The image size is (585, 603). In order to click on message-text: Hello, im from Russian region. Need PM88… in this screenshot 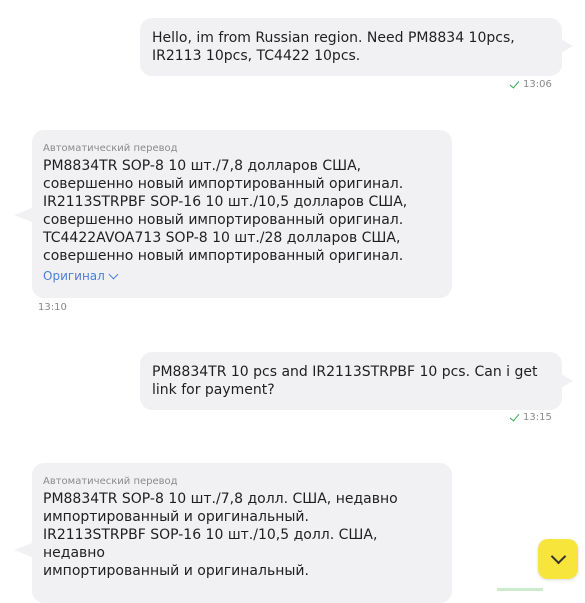, I will do `click(333, 47)`.